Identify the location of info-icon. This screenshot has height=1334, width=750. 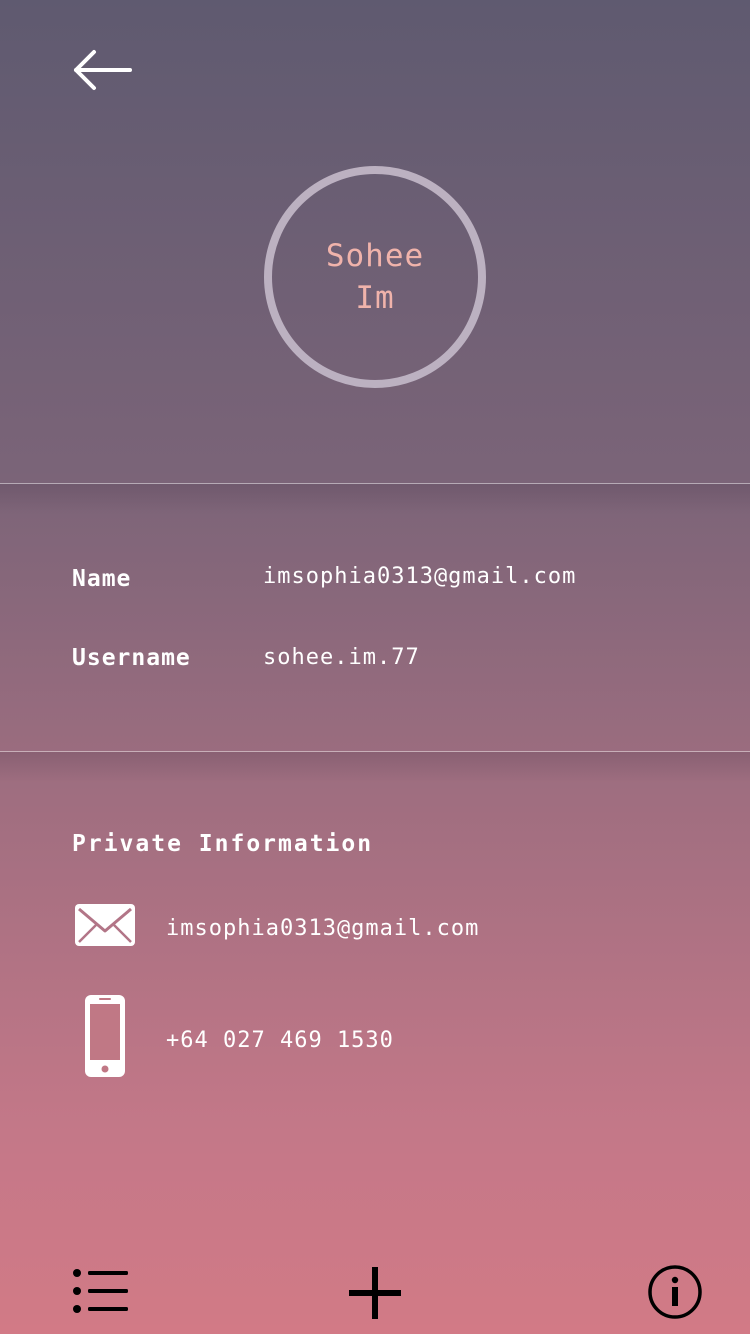
(675, 1292).